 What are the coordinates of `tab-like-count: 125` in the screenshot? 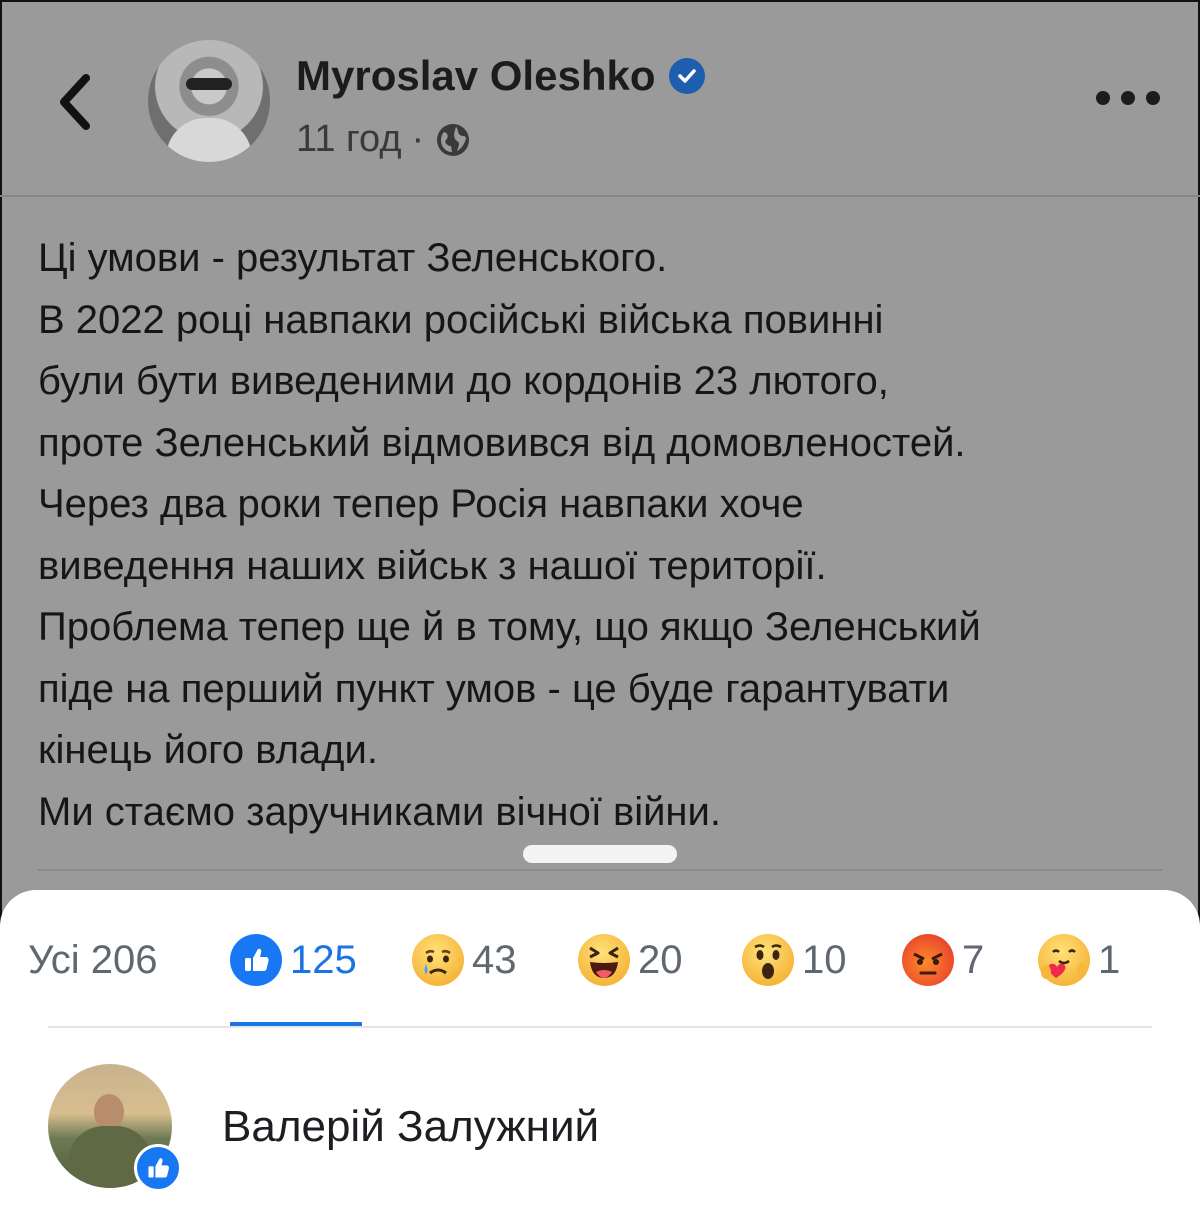 It's located at (323, 959).